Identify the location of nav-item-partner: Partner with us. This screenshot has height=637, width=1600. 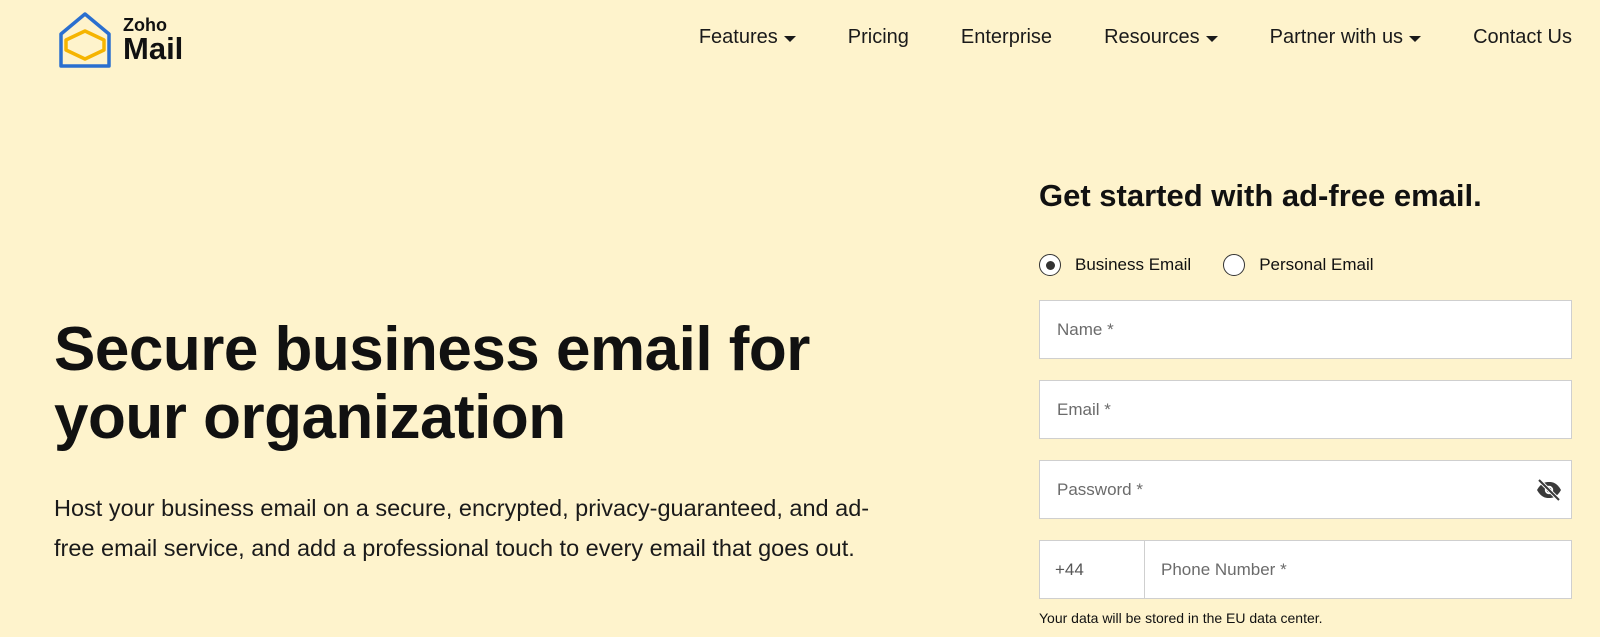
(1345, 37).